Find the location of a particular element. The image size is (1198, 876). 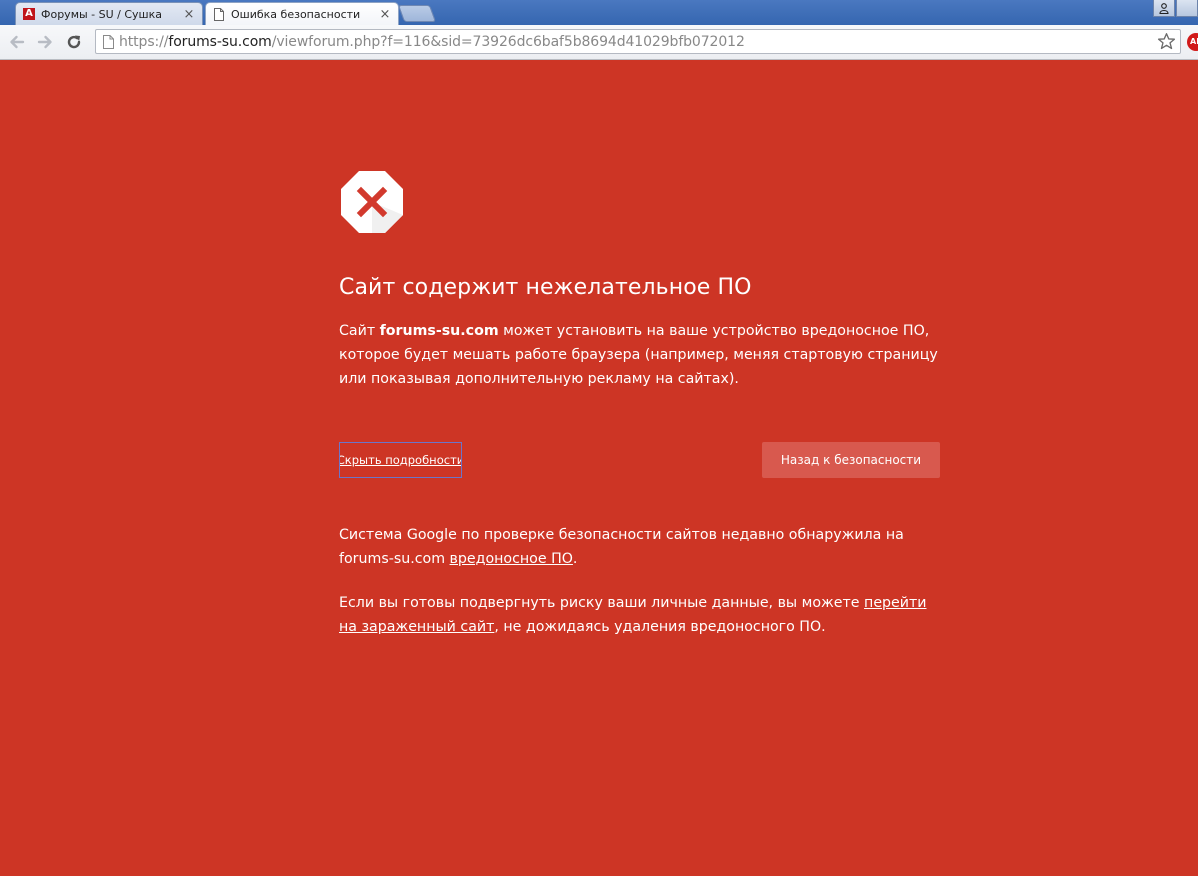

arrow-left-icon is located at coordinates (17, 42).